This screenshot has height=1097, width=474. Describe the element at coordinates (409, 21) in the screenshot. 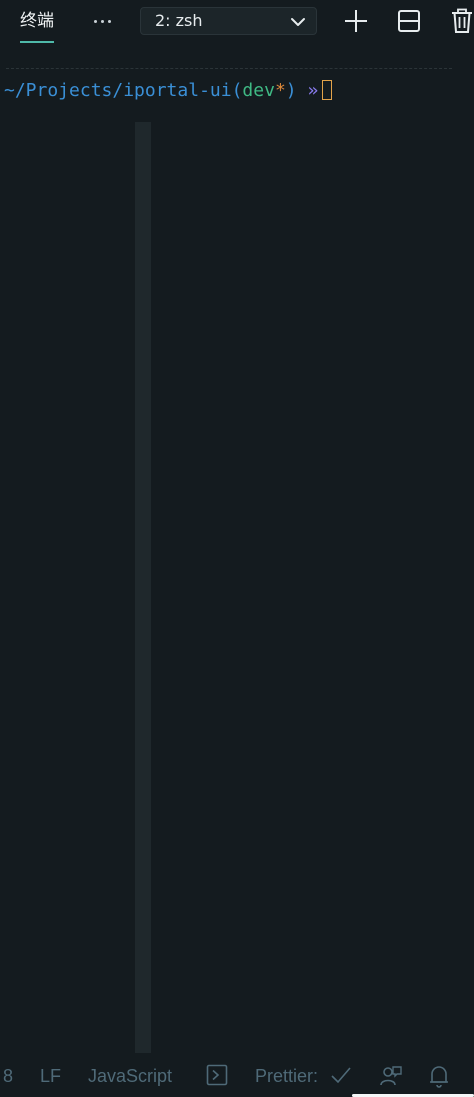

I see `split-icon` at that location.